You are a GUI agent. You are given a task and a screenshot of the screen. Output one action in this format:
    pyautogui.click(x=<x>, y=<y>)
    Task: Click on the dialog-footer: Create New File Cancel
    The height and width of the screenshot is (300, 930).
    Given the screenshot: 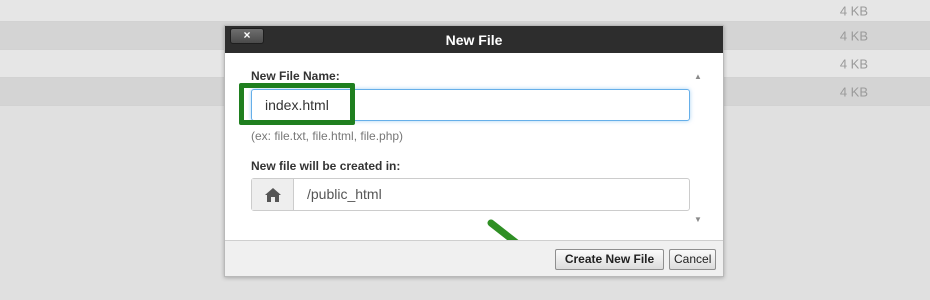 What is the action you would take?
    pyautogui.click(x=474, y=258)
    